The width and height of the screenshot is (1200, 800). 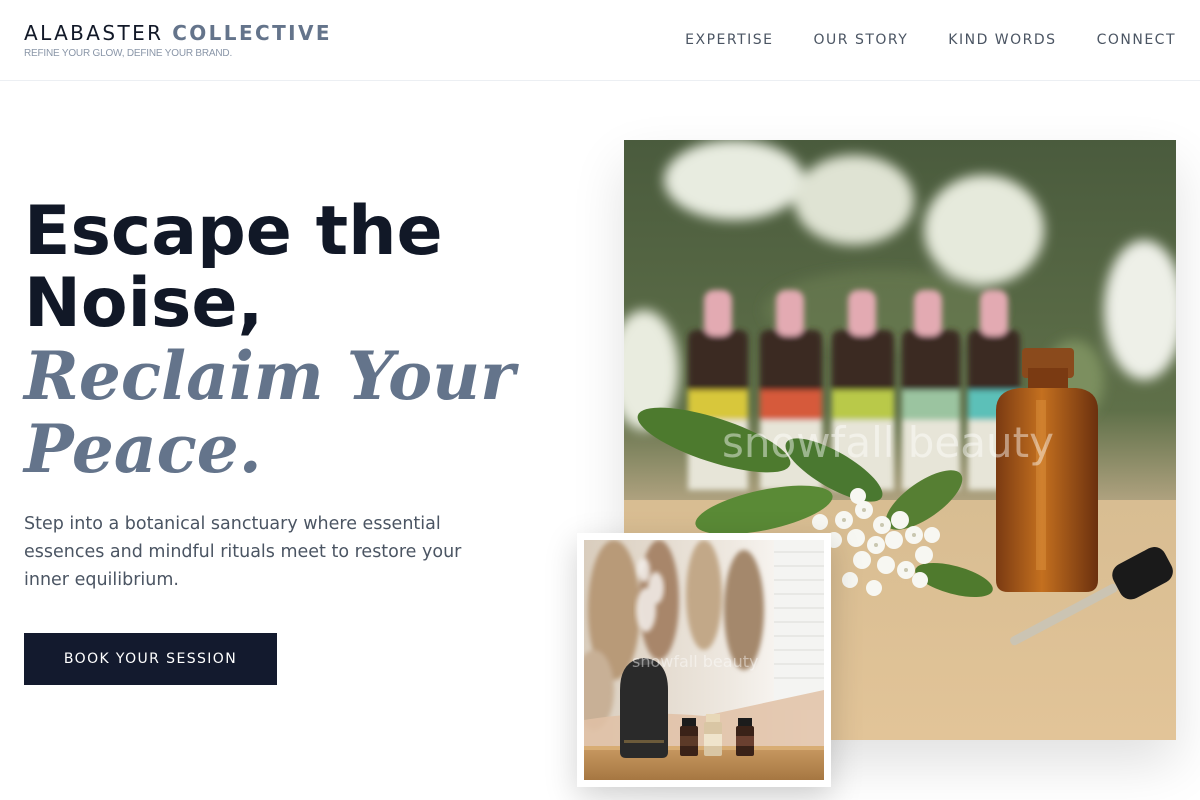 I want to click on nav-item-kind-words: KIND WORDS, so click(x=1002, y=40).